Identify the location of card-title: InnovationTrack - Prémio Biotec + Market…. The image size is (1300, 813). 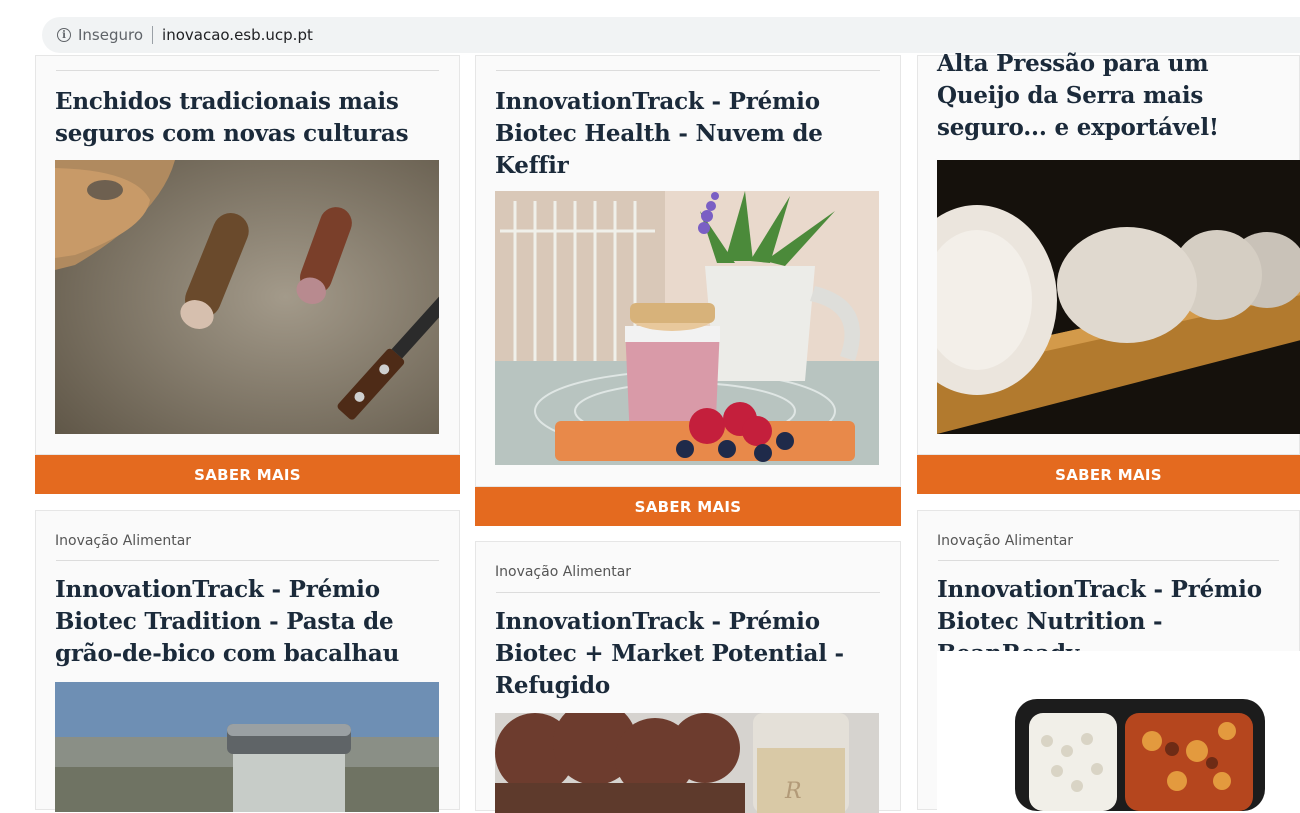
(690, 654).